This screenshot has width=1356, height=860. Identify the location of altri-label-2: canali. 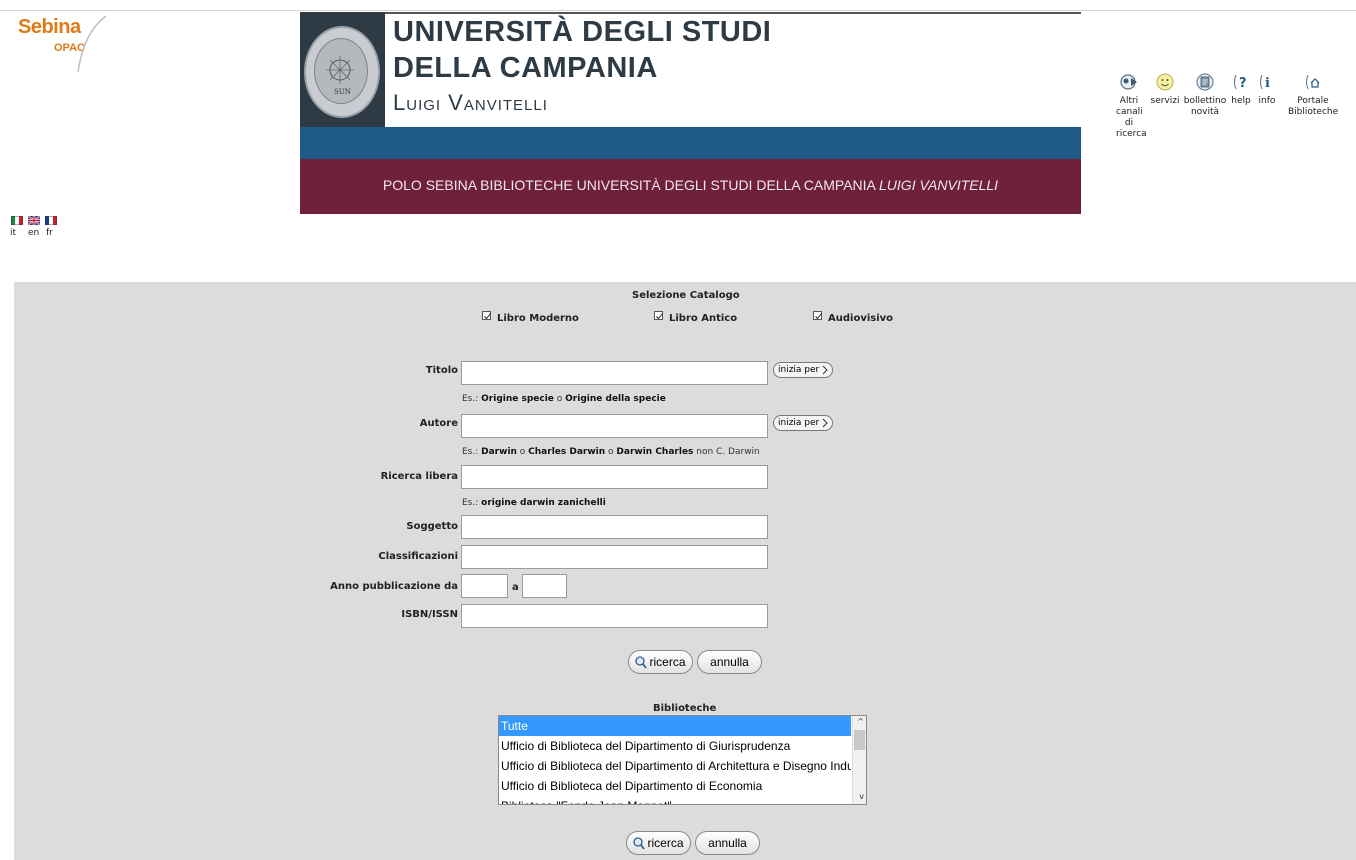
(1129, 112).